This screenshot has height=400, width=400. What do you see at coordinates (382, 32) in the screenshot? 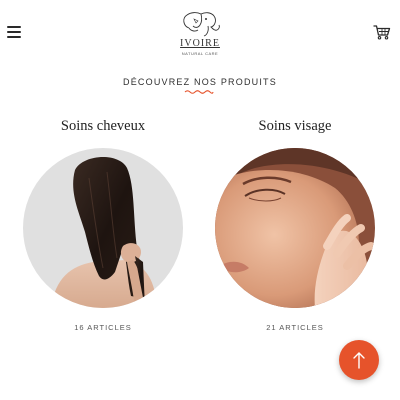
I see `shopping-cart-icon` at bounding box center [382, 32].